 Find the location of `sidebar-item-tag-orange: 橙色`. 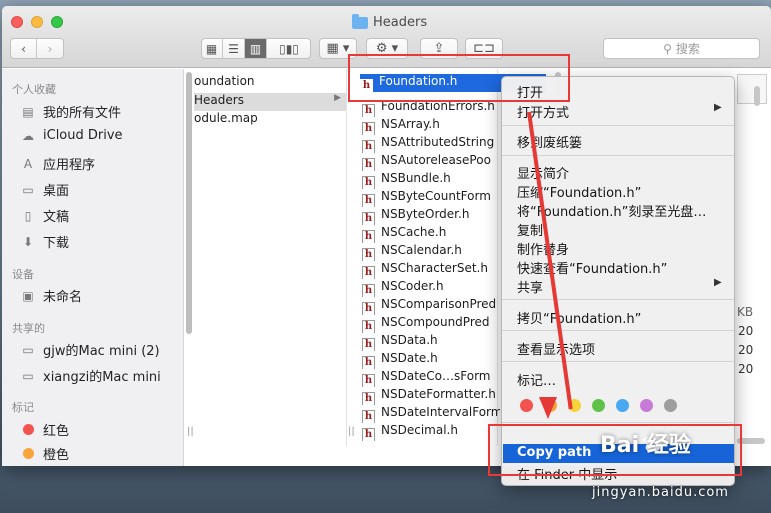

sidebar-item-tag-orange: 橙色 is located at coordinates (44, 453).